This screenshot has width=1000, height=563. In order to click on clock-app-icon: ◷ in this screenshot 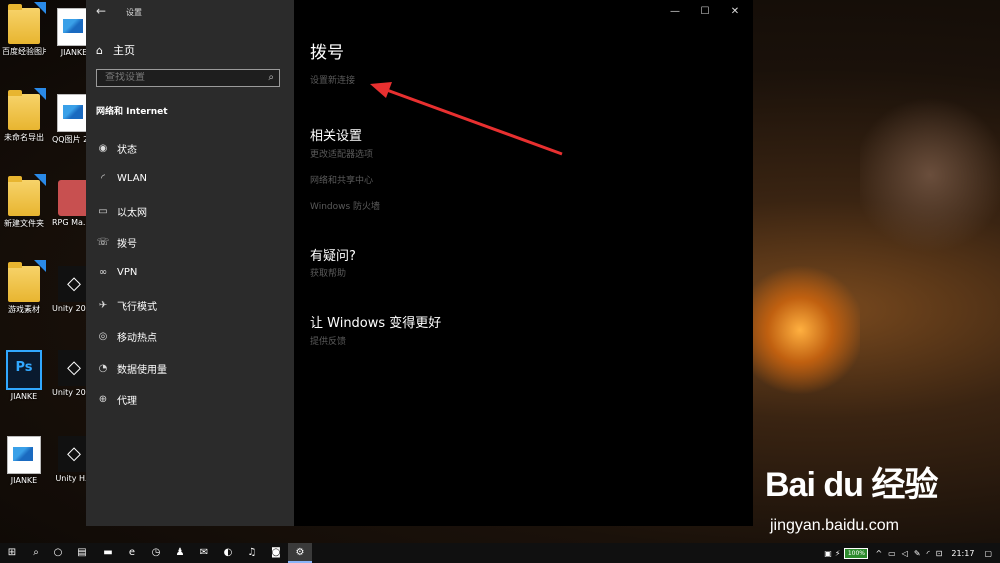, I will do `click(156, 553)`.